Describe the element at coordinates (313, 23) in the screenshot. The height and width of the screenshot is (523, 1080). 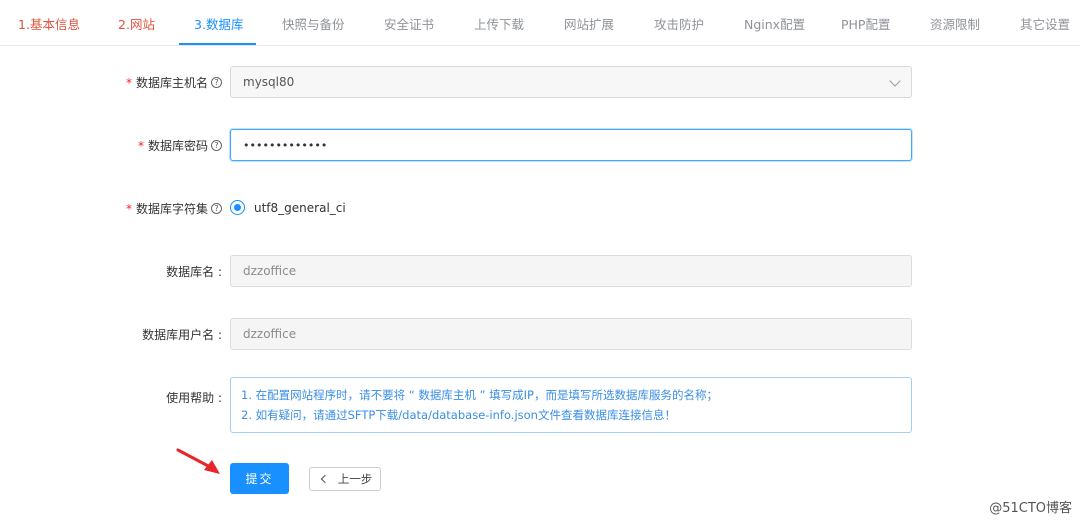
I see `tab-snapshot-backup: 快照与备份` at that location.